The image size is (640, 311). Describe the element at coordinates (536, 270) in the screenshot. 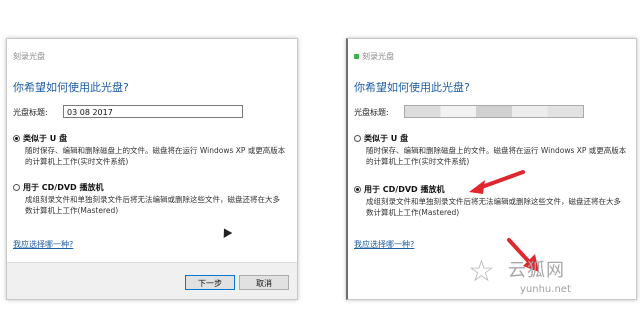

I see `watermark-text: 云狐网` at that location.